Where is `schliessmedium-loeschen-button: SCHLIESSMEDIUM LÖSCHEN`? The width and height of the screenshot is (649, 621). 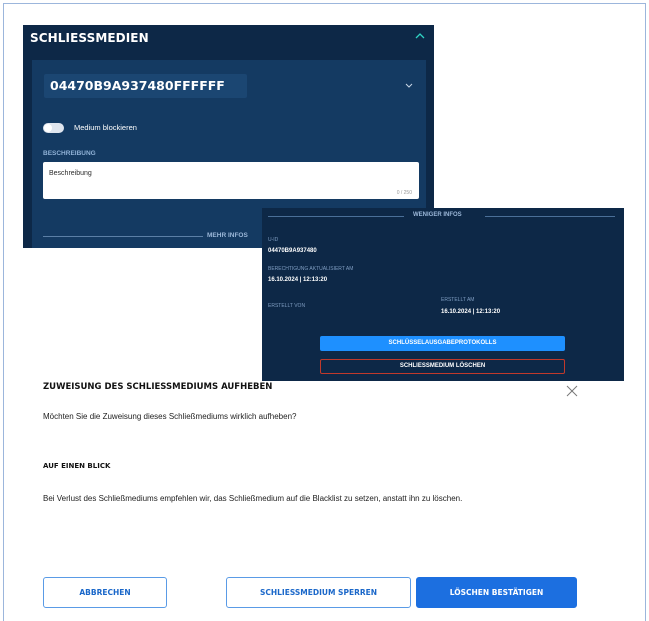 schliessmedium-loeschen-button: SCHLIESSMEDIUM LÖSCHEN is located at coordinates (442, 366).